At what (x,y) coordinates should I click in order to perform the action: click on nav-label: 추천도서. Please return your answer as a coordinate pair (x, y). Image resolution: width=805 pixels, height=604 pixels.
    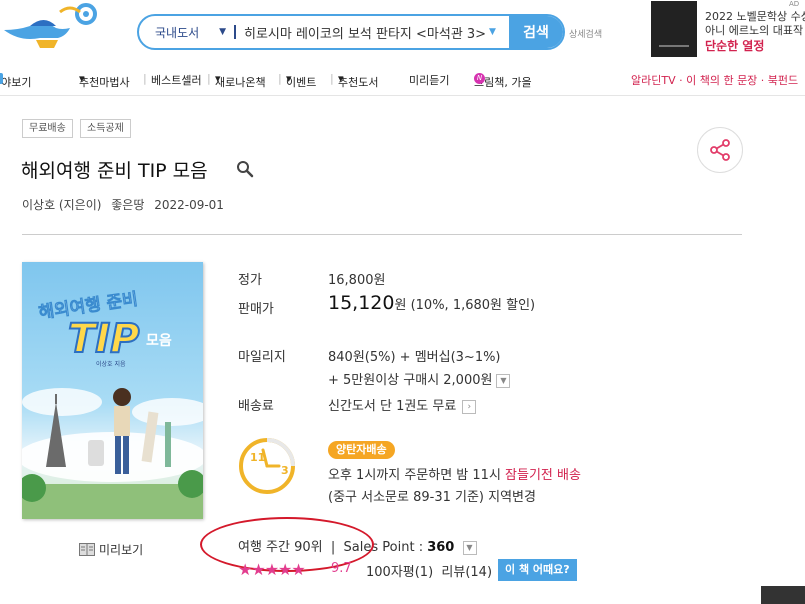
    Looking at the image, I should click on (358, 82).